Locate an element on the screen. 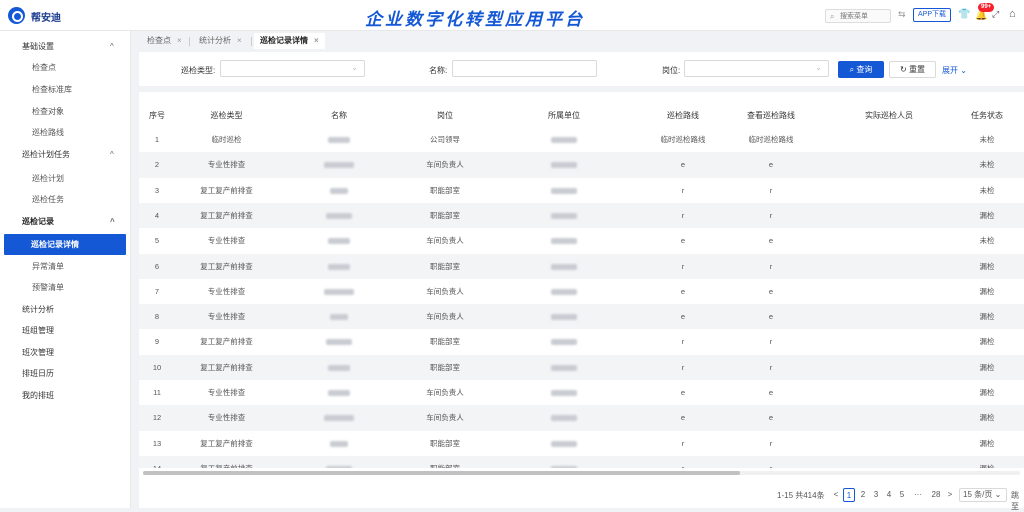 Image resolution: width=1024 pixels, height=512 pixels. tab-statistics: 统计分析 × is located at coordinates (220, 41).